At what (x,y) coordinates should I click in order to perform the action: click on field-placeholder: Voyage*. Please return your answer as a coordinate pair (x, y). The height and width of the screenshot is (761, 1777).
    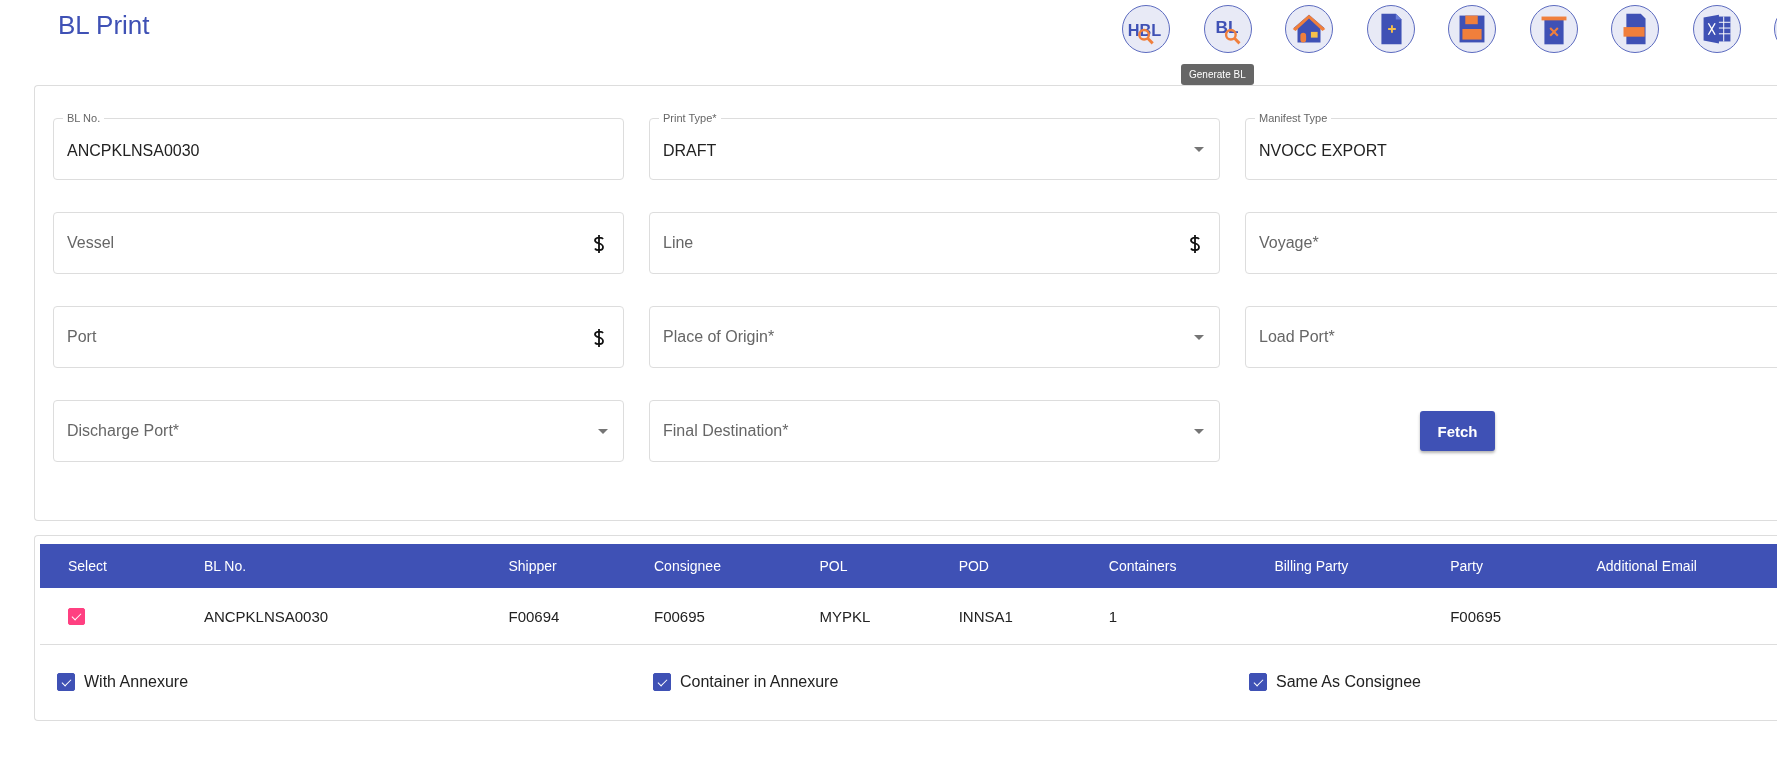
    Looking at the image, I should click on (1289, 243).